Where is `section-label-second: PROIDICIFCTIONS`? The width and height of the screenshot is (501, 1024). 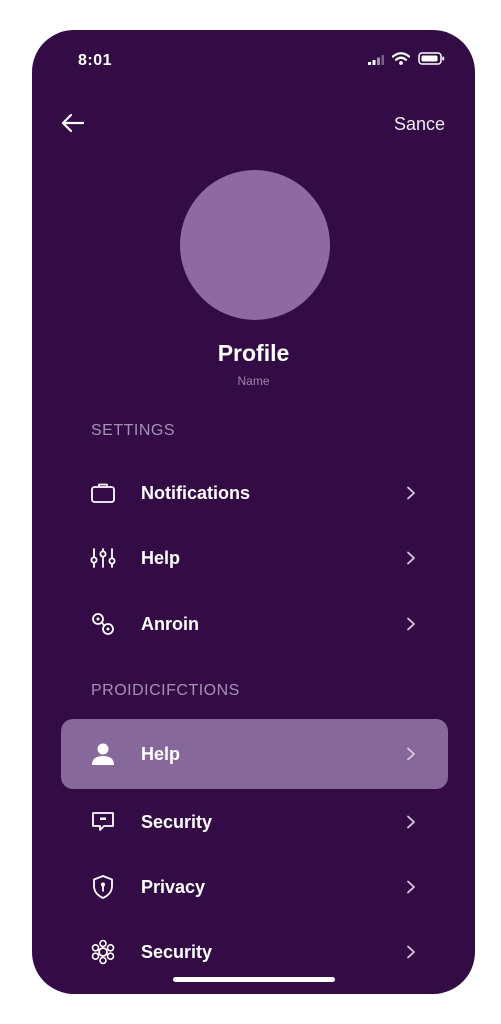 section-label-second: PROIDICIFCTIONS is located at coordinates (165, 690).